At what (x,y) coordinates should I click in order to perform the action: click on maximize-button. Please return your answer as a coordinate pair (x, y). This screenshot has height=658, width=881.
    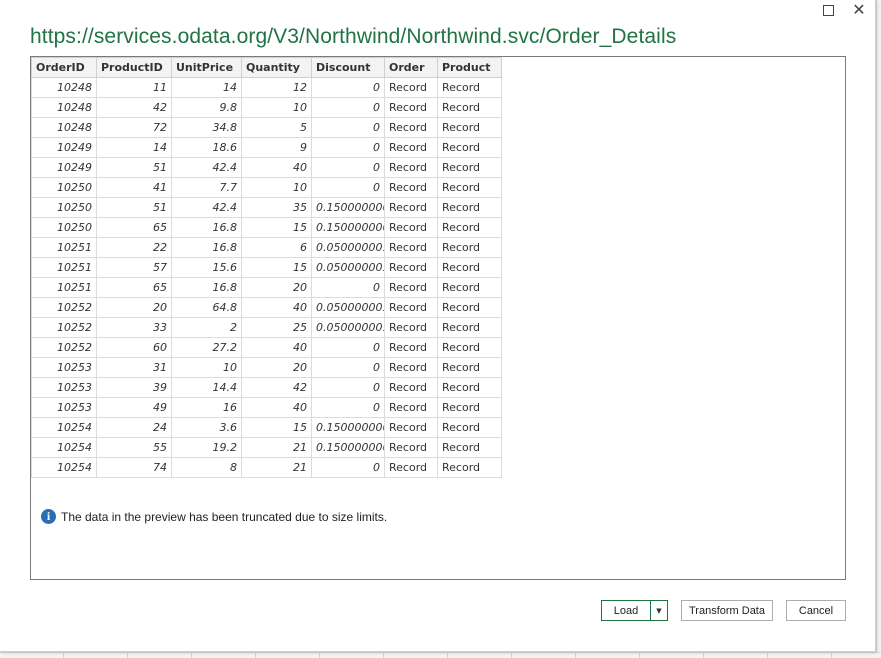
    Looking at the image, I should click on (828, 10).